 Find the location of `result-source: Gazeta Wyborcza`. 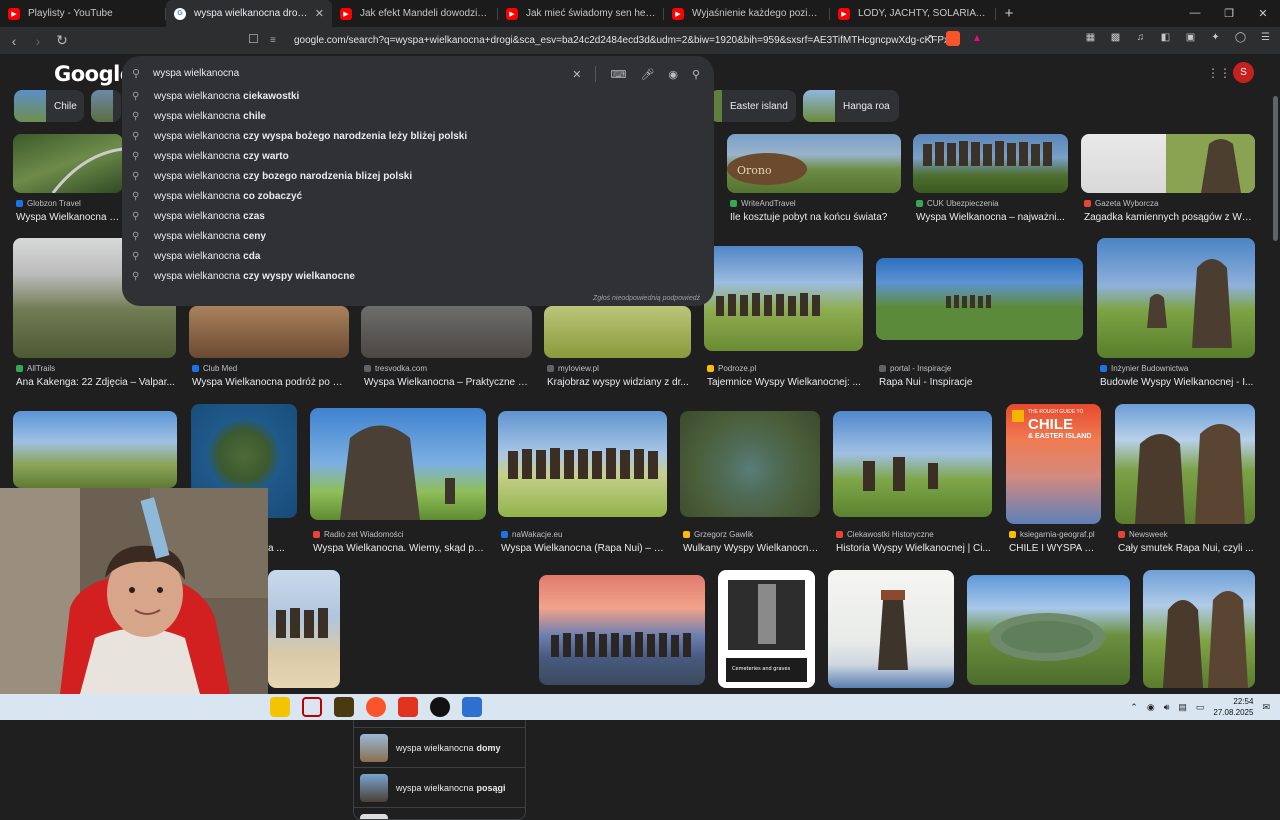

result-source: Gazeta Wyborcza is located at coordinates (1121, 203).